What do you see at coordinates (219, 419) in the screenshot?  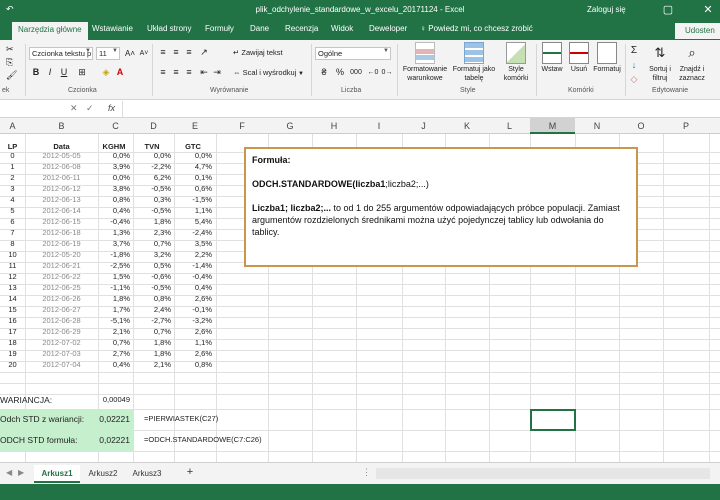 I see `std-variance-formula: =PIERWIASTEK(C27)` at bounding box center [219, 419].